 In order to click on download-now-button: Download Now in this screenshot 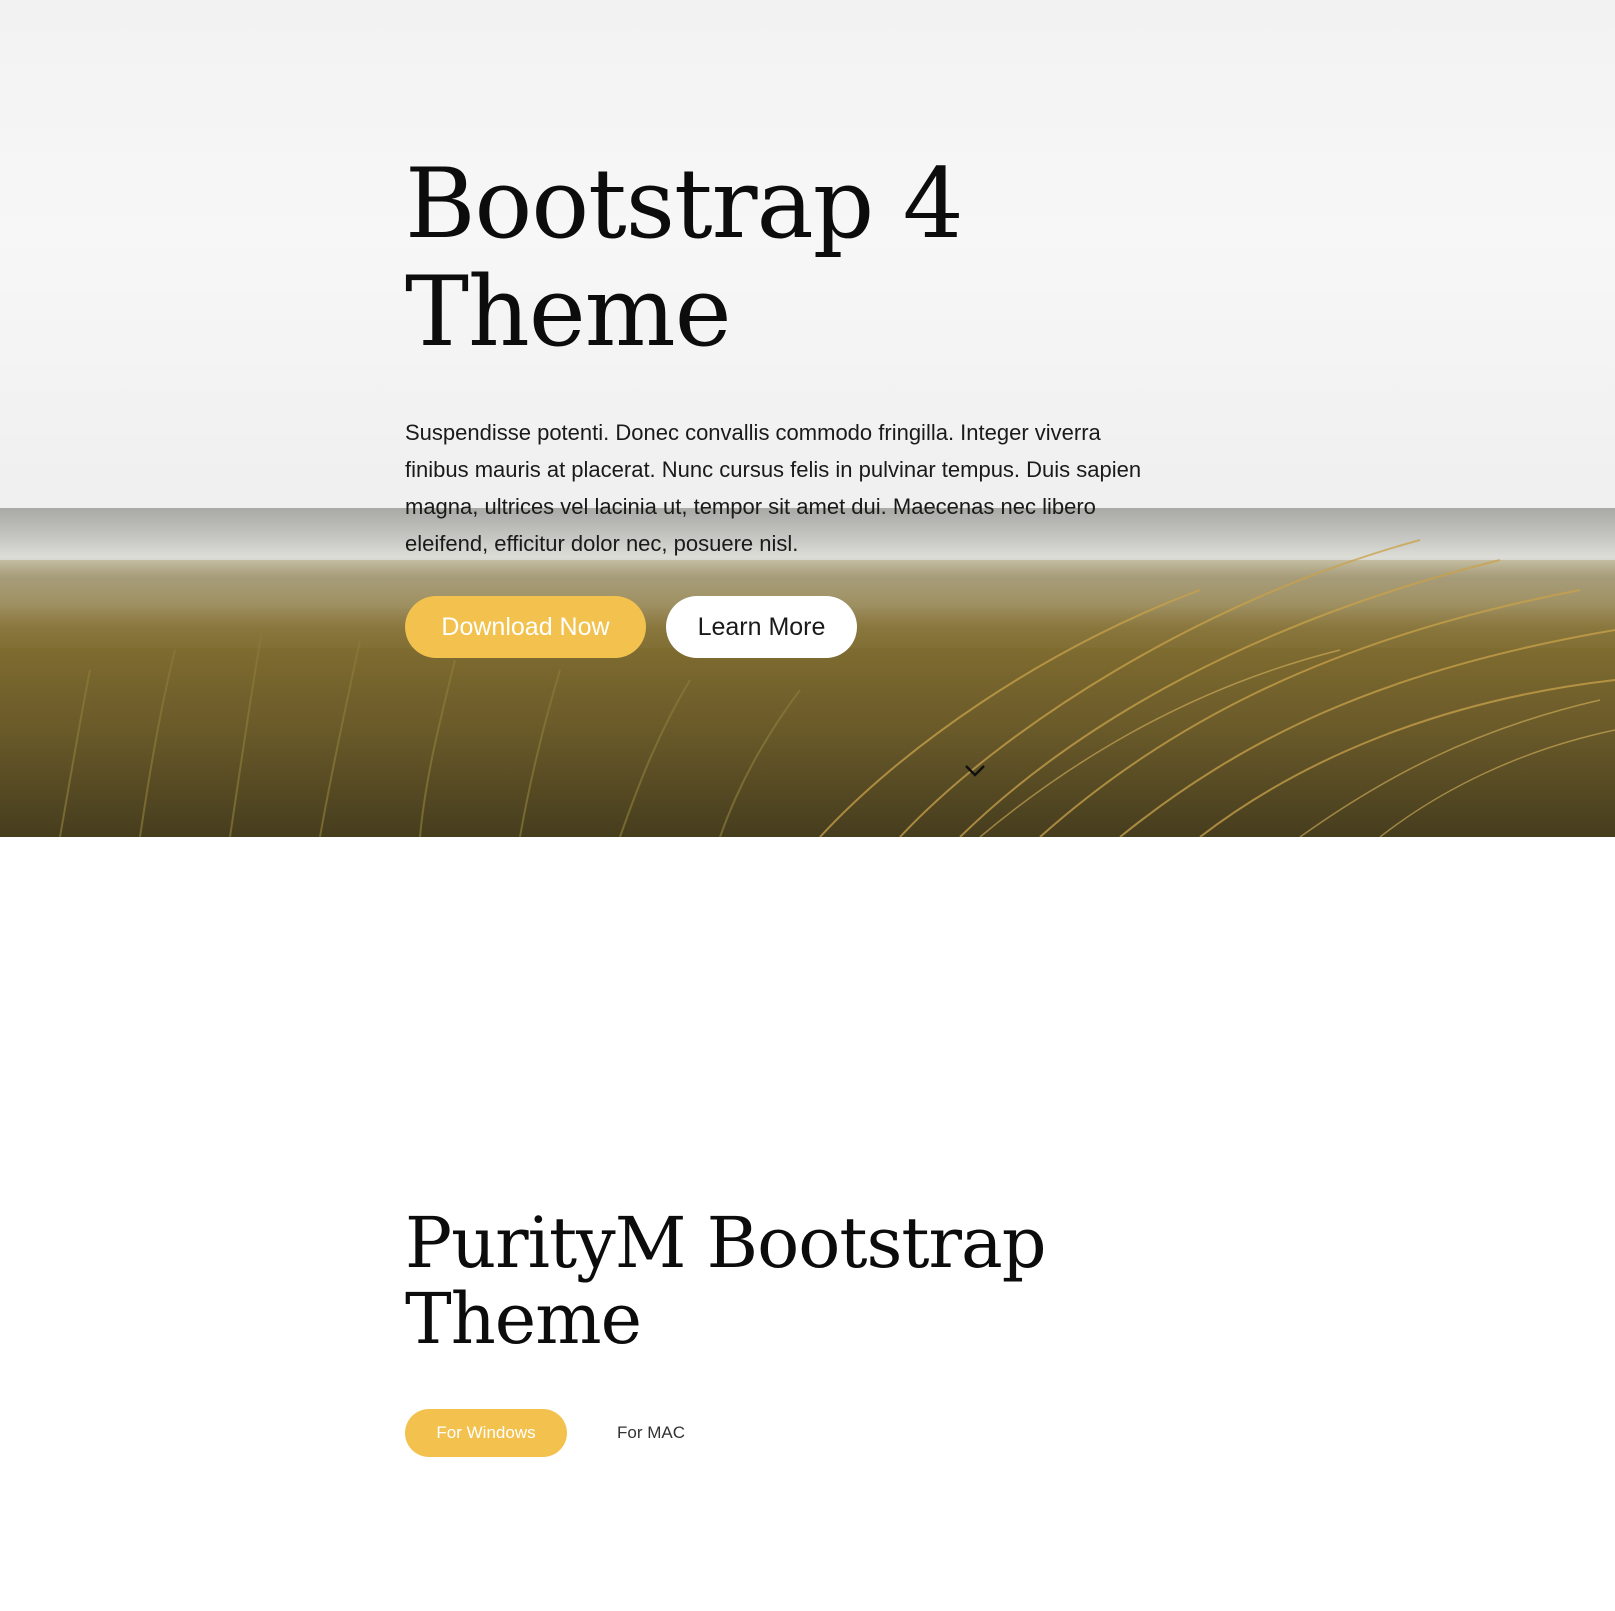, I will do `click(525, 627)`.